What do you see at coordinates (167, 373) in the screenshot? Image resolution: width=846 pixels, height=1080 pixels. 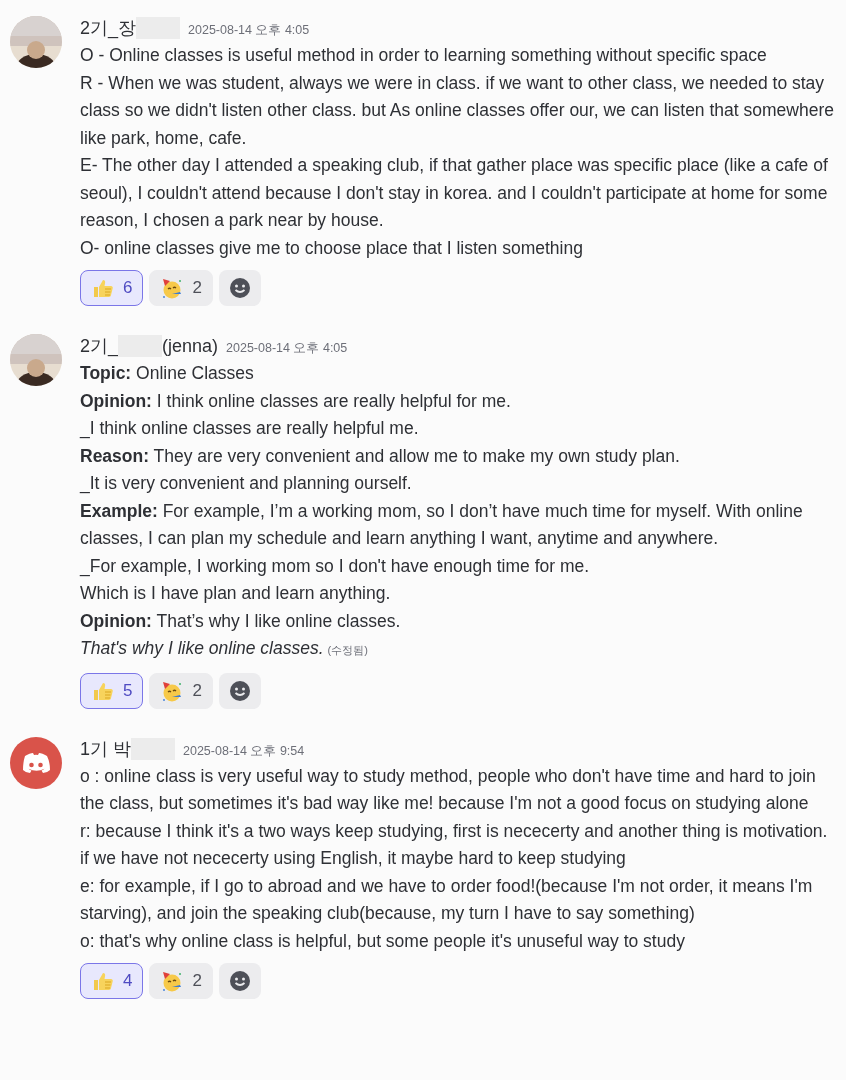 I see `message-text: Topic: Online Classes` at bounding box center [167, 373].